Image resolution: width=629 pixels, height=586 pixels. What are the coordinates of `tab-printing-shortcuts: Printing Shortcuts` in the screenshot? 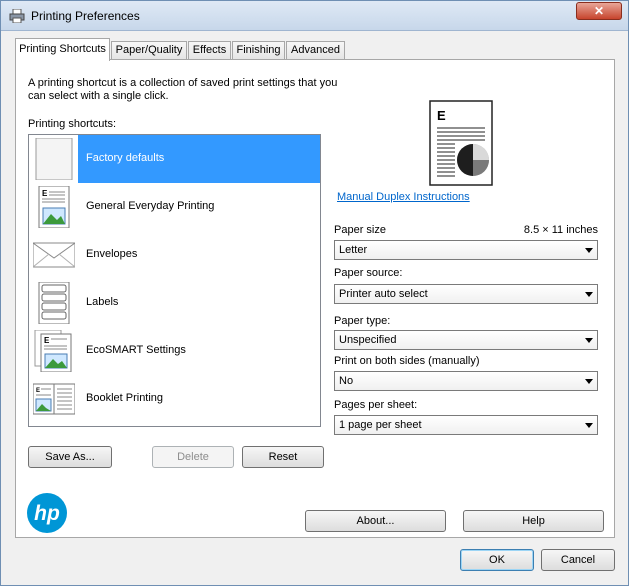 It's located at (62, 49).